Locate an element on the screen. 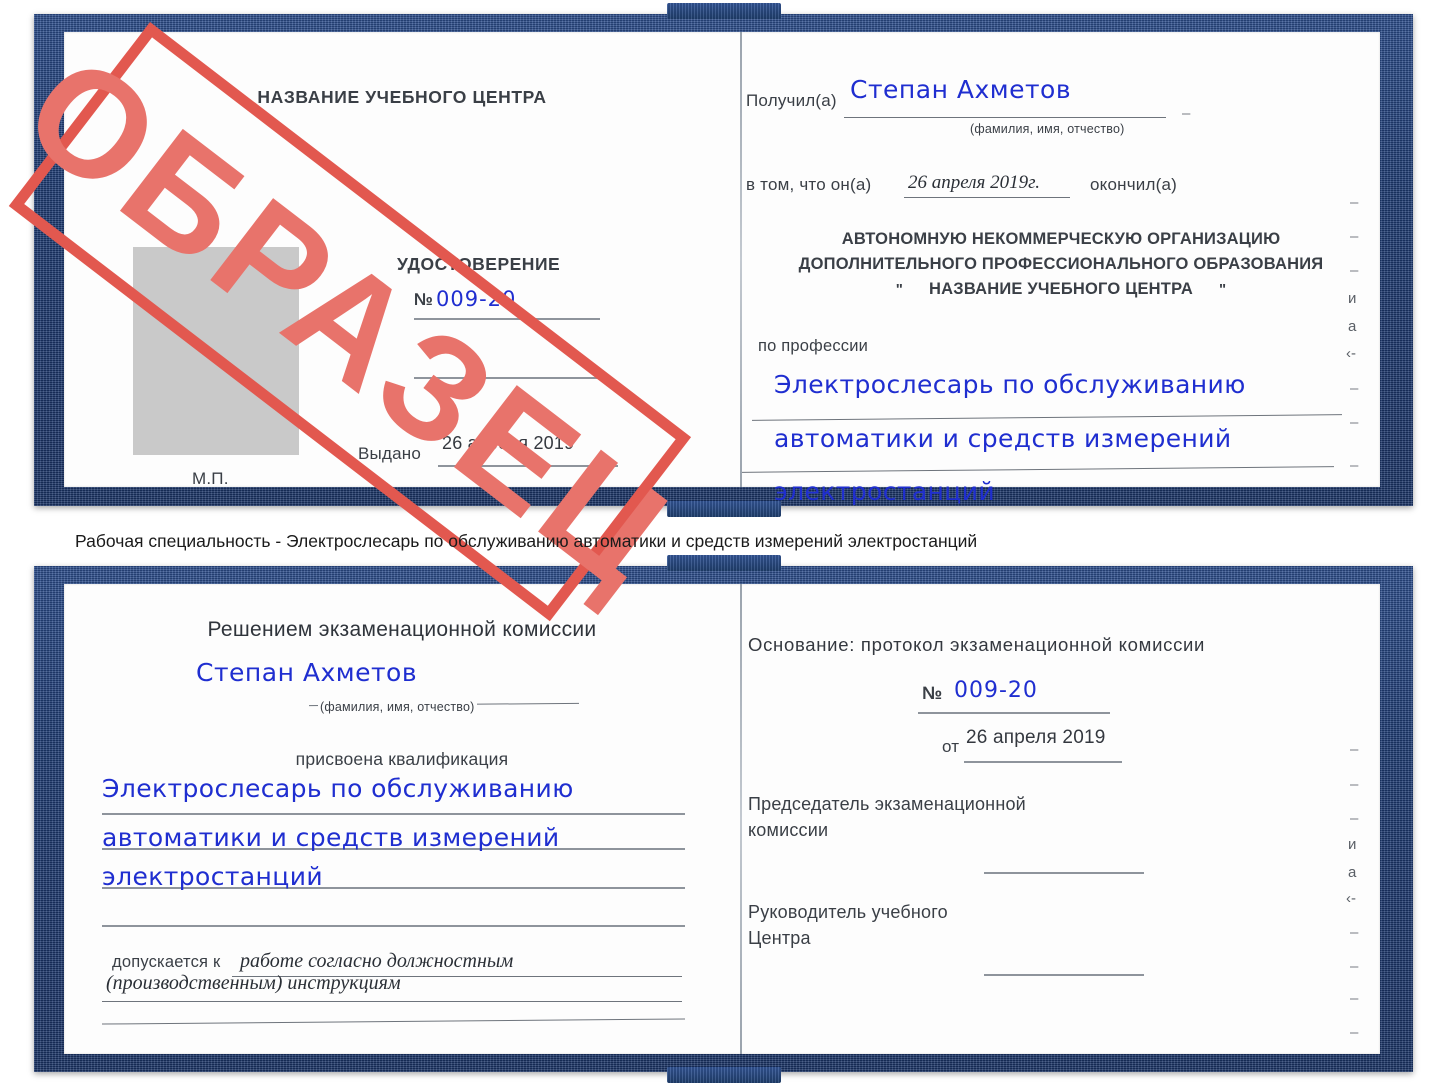 This screenshot has height=1085, width=1448. protocol-from-date: 26 апреля 2019 is located at coordinates (1036, 737).